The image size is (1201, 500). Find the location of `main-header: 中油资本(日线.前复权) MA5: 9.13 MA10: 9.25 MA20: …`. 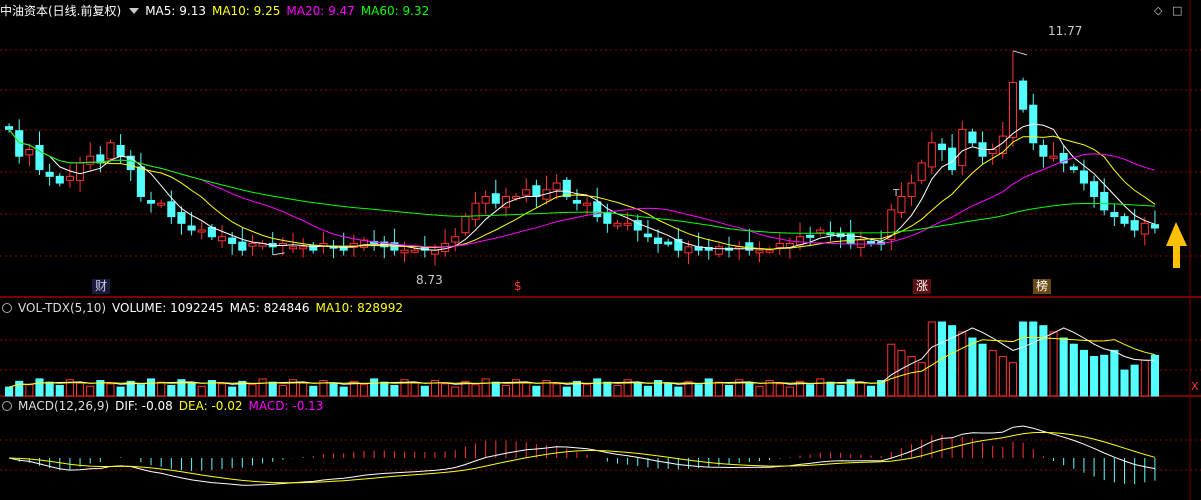

main-header: 中油资本(日线.前复权) MA5: 9.13 MA10: 9.25 MA20: … is located at coordinates (217, 11).